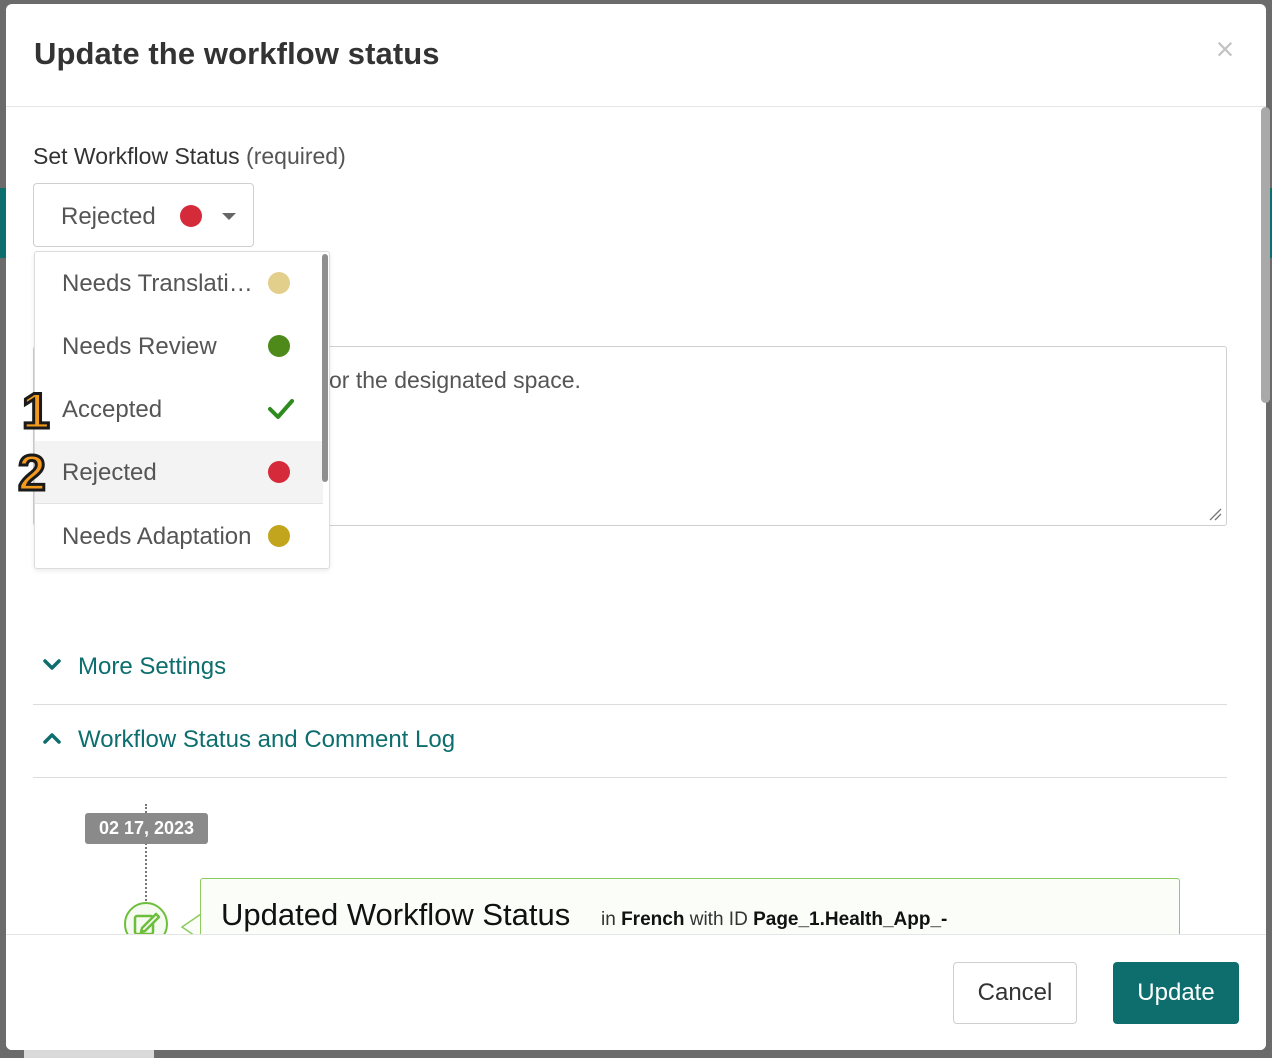  What do you see at coordinates (146, 828) in the screenshot?
I see `log-date-badge: 02 17, 2023` at bounding box center [146, 828].